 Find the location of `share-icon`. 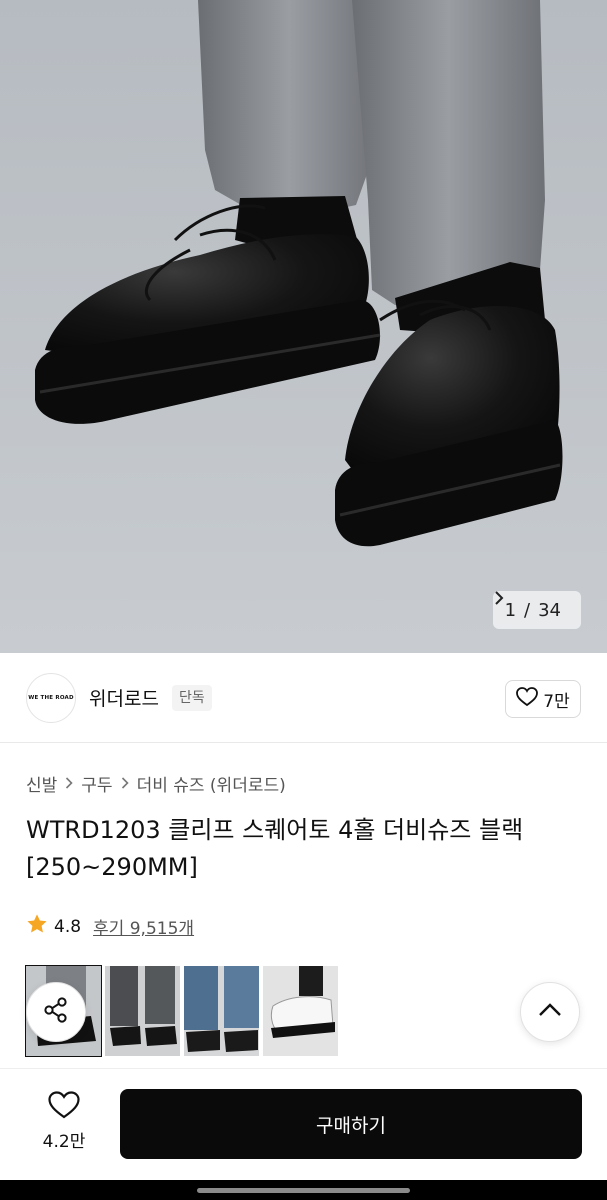

share-icon is located at coordinates (56, 1012).